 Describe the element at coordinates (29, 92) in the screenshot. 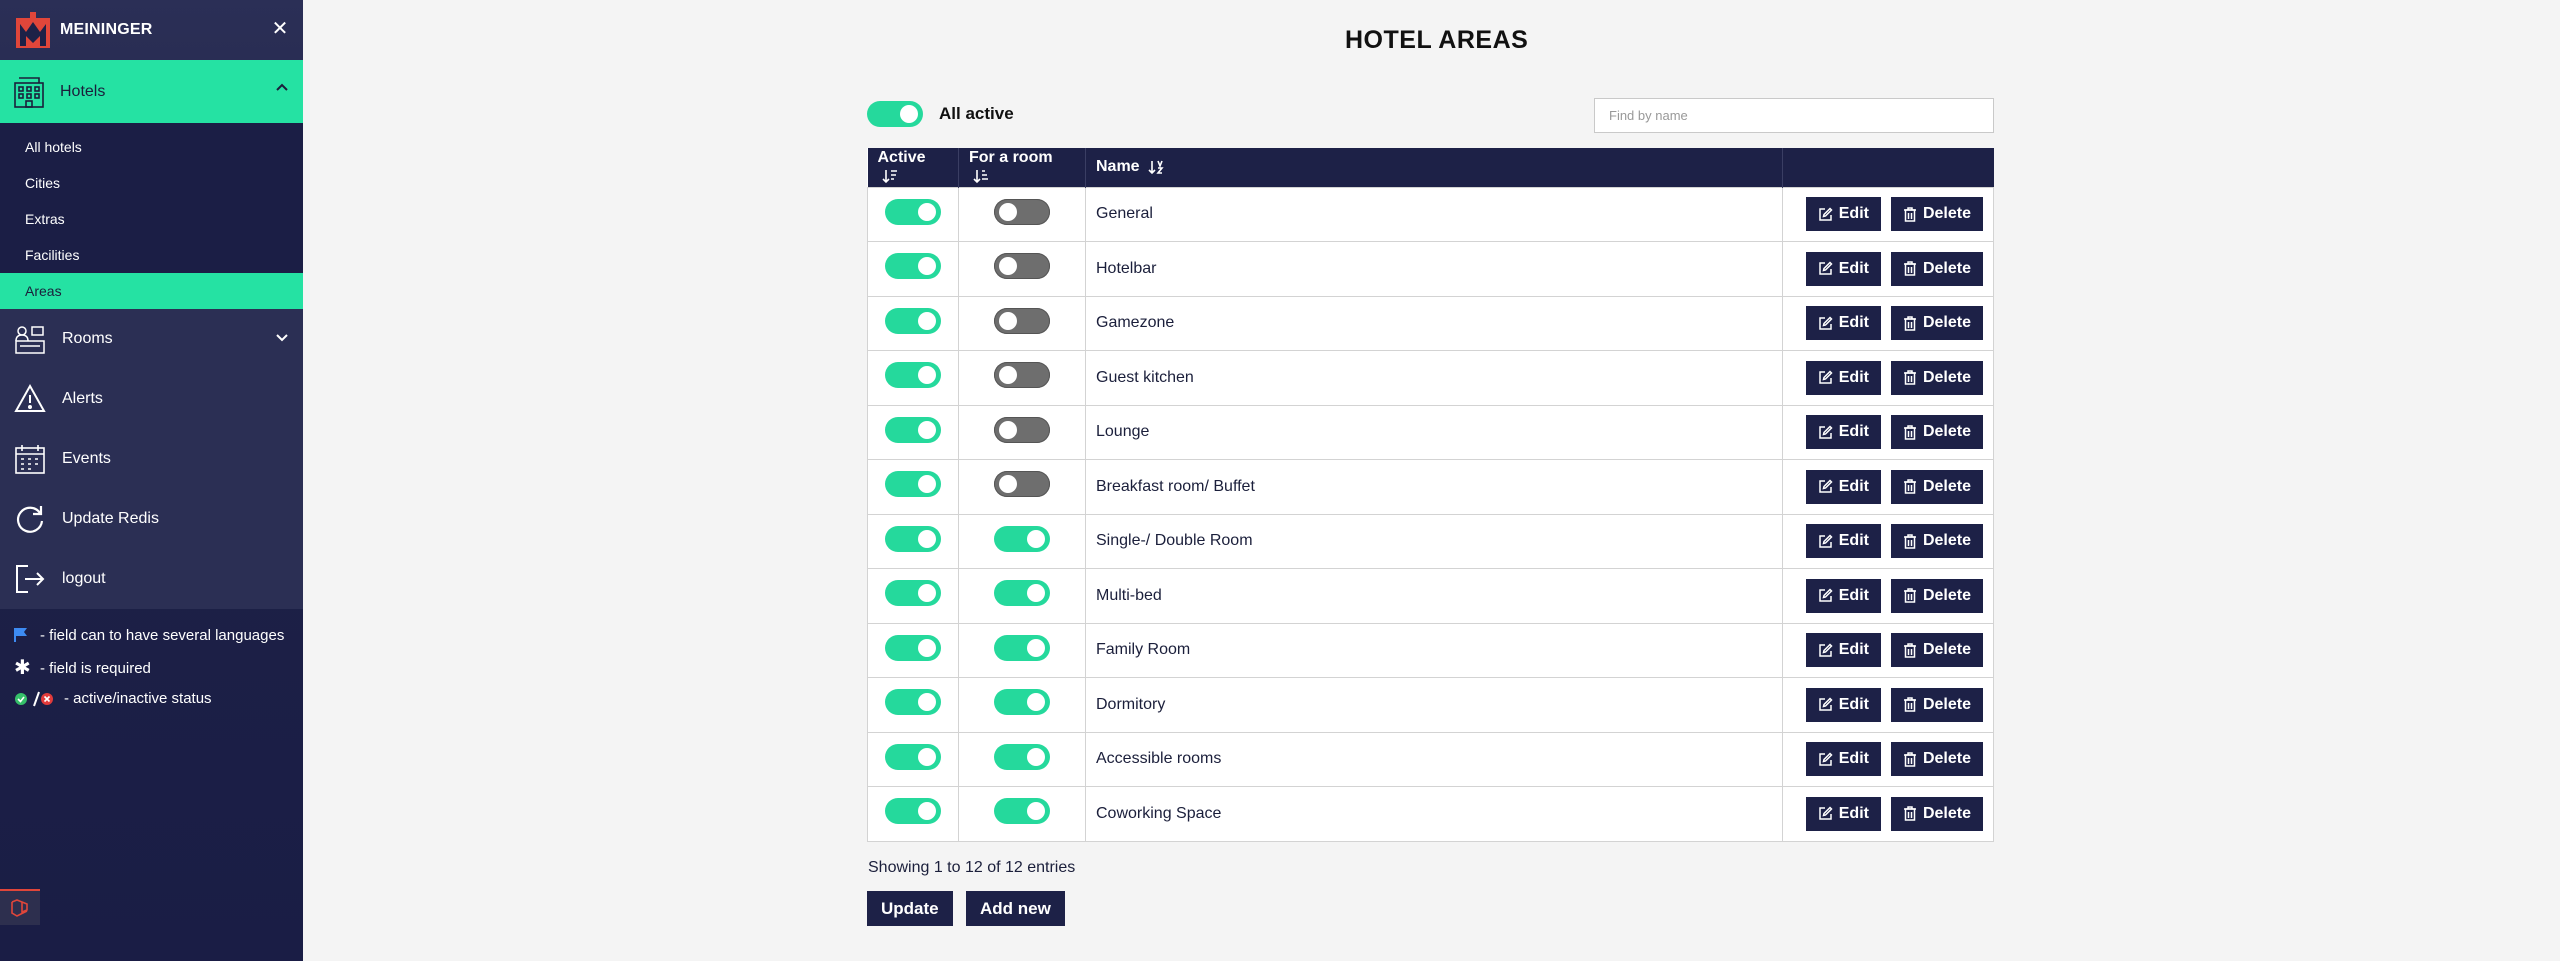

I see `hotel-icon` at that location.